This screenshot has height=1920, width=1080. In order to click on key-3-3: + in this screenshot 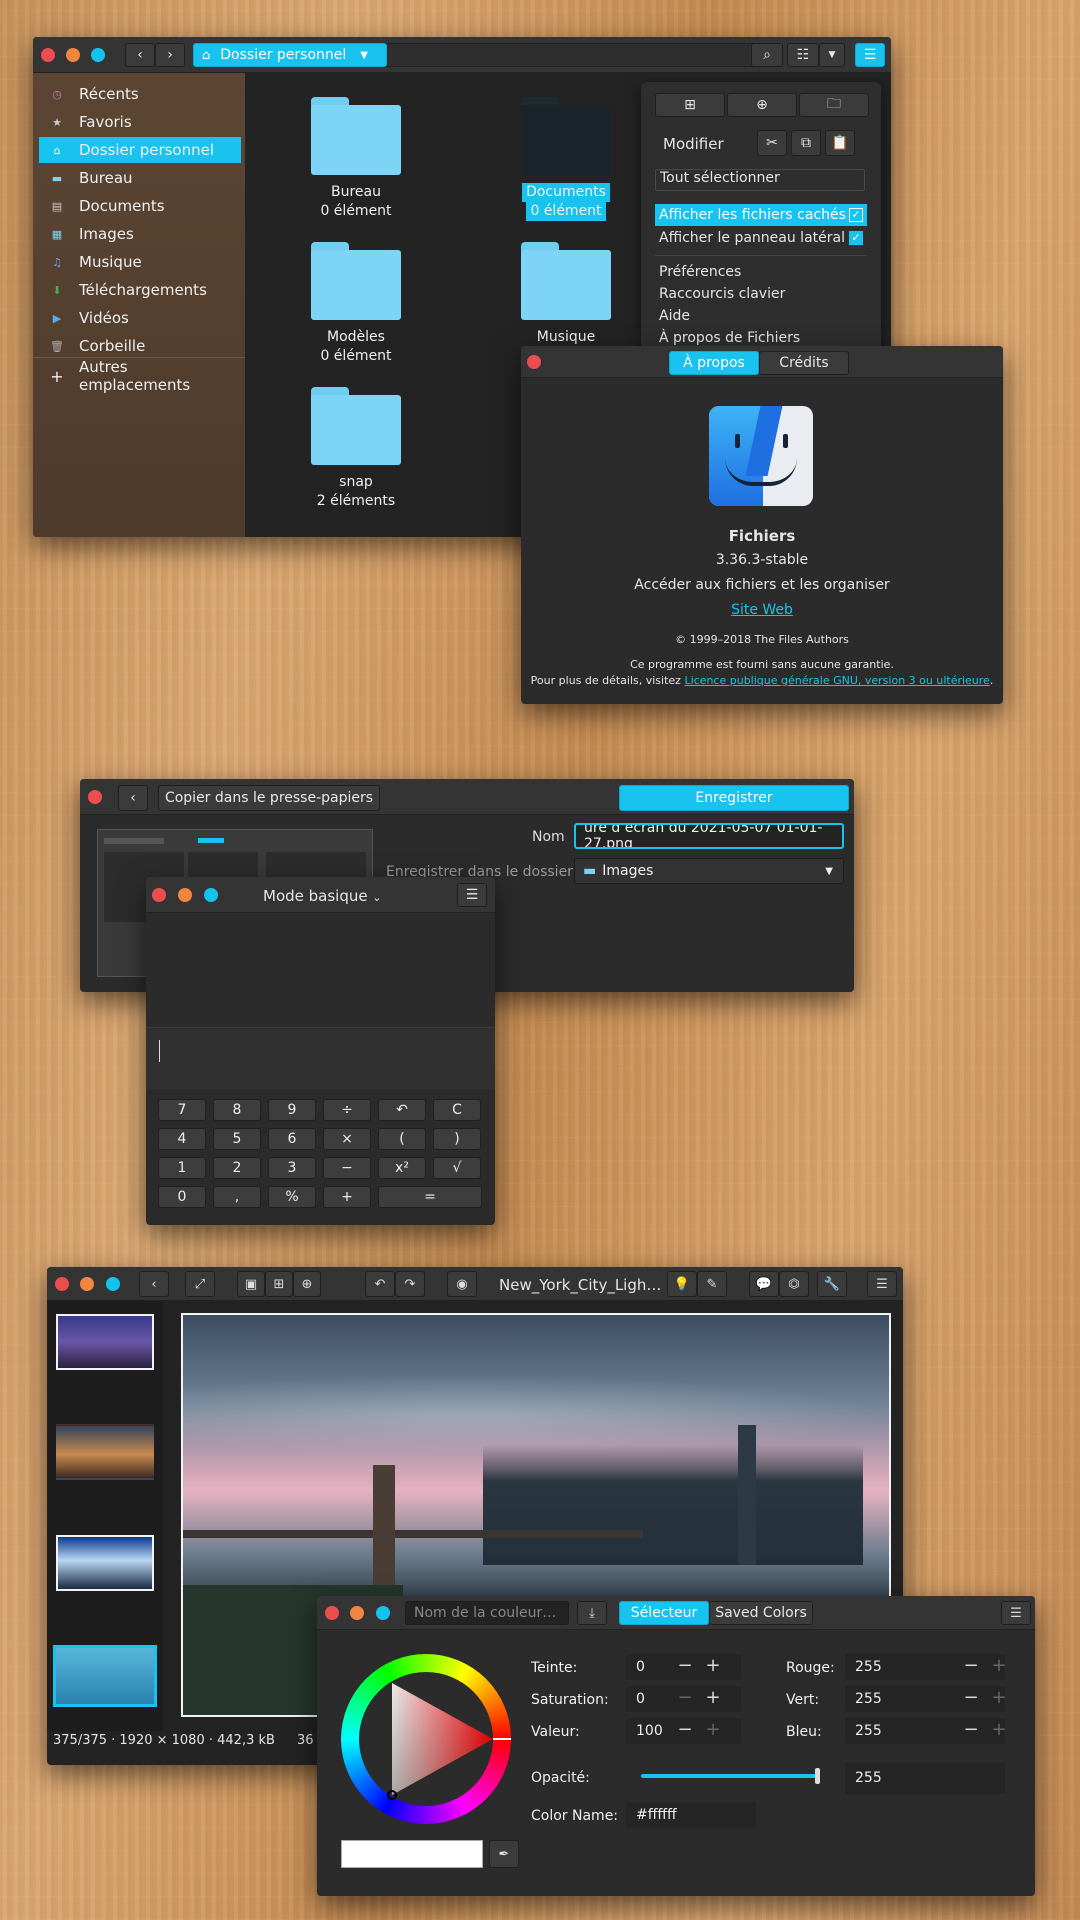, I will do `click(347, 1197)`.